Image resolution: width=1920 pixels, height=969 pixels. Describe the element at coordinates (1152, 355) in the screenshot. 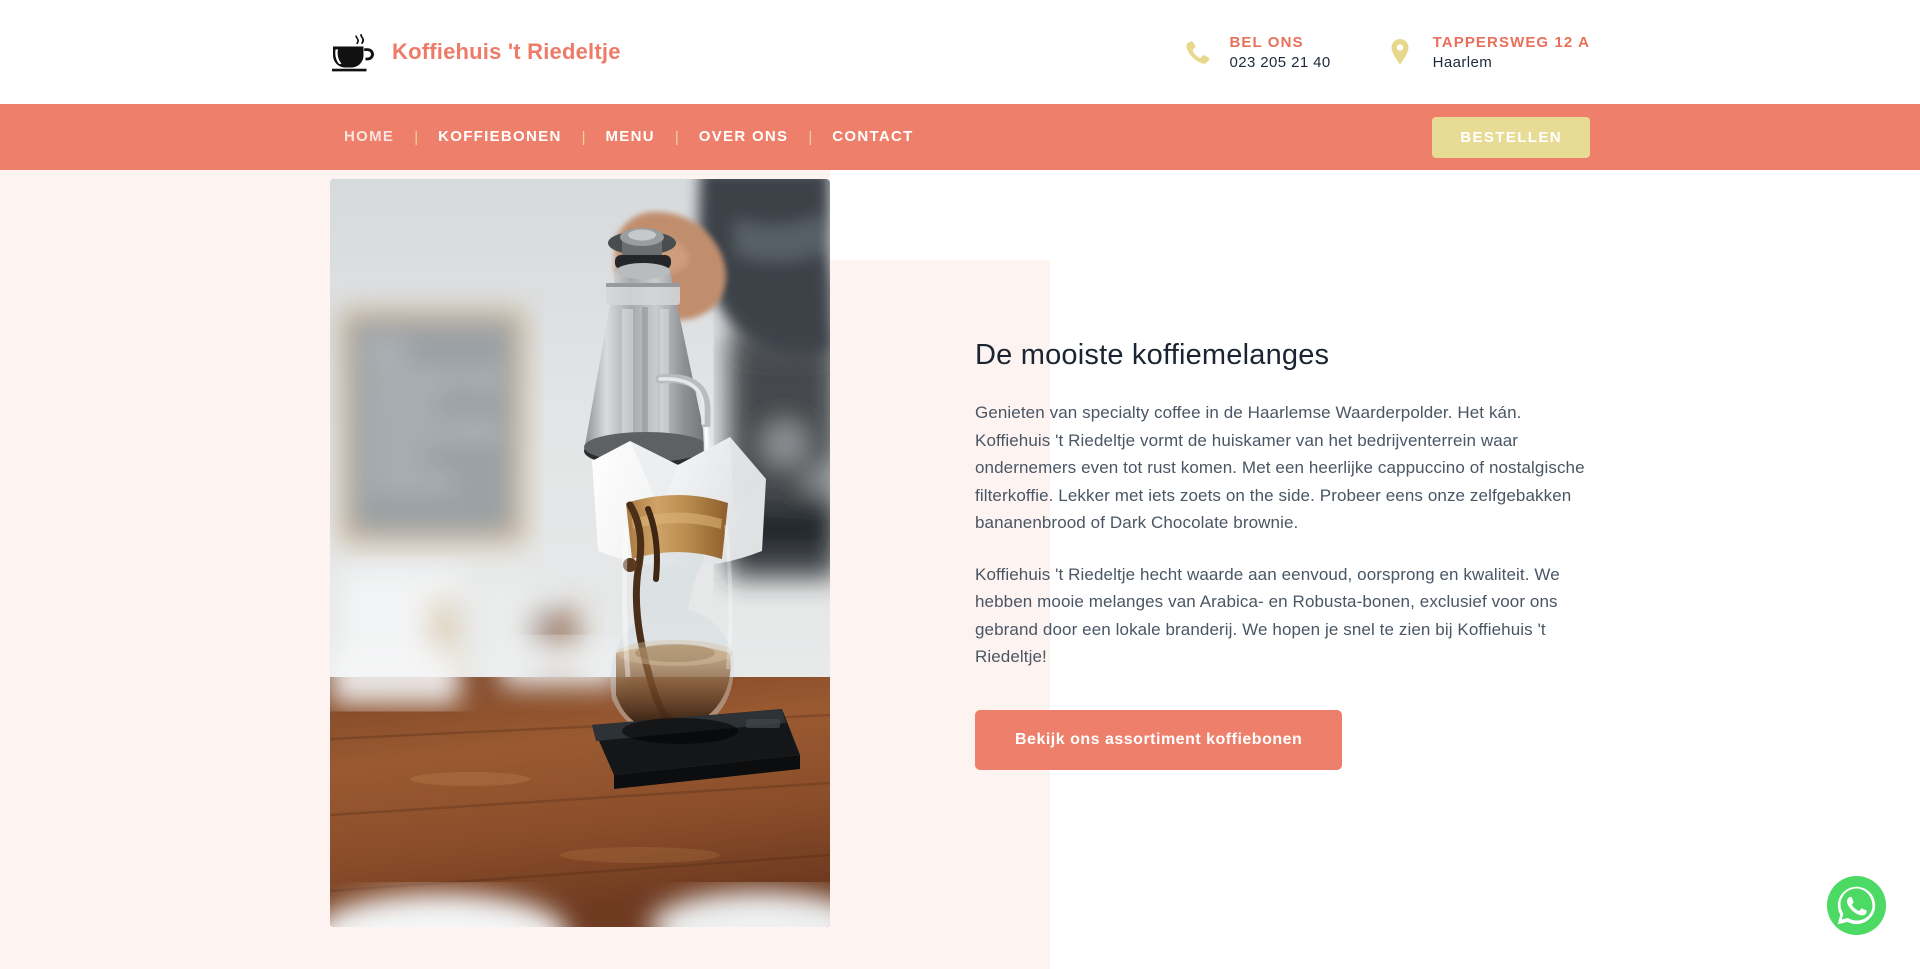

I see `page-title: De mooiste koffiemelanges` at that location.